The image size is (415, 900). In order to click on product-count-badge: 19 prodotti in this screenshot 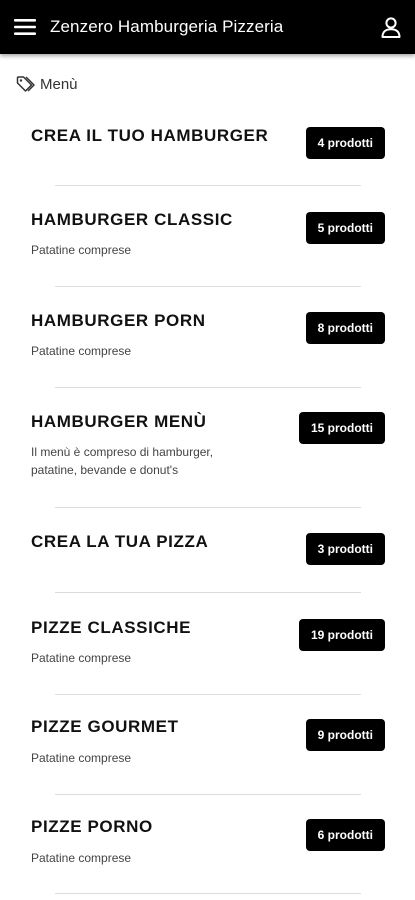, I will do `click(342, 635)`.